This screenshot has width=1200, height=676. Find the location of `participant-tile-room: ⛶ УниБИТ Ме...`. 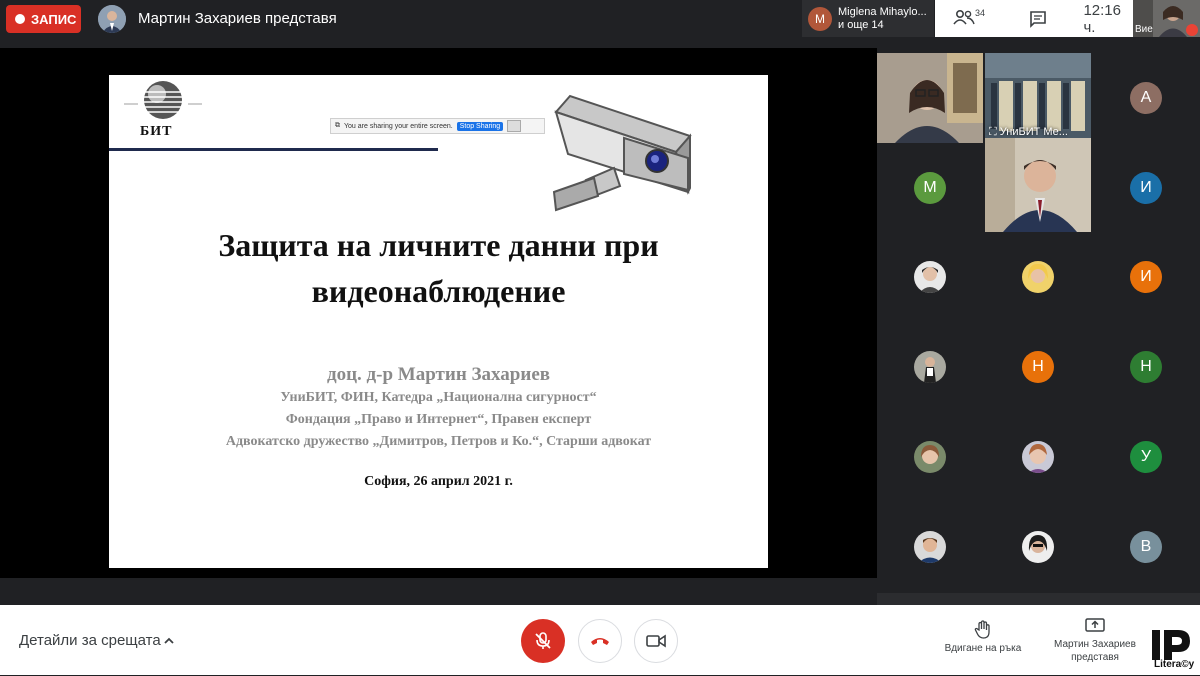

participant-tile-room: ⛶ УниБИТ Ме... is located at coordinates (1038, 98).